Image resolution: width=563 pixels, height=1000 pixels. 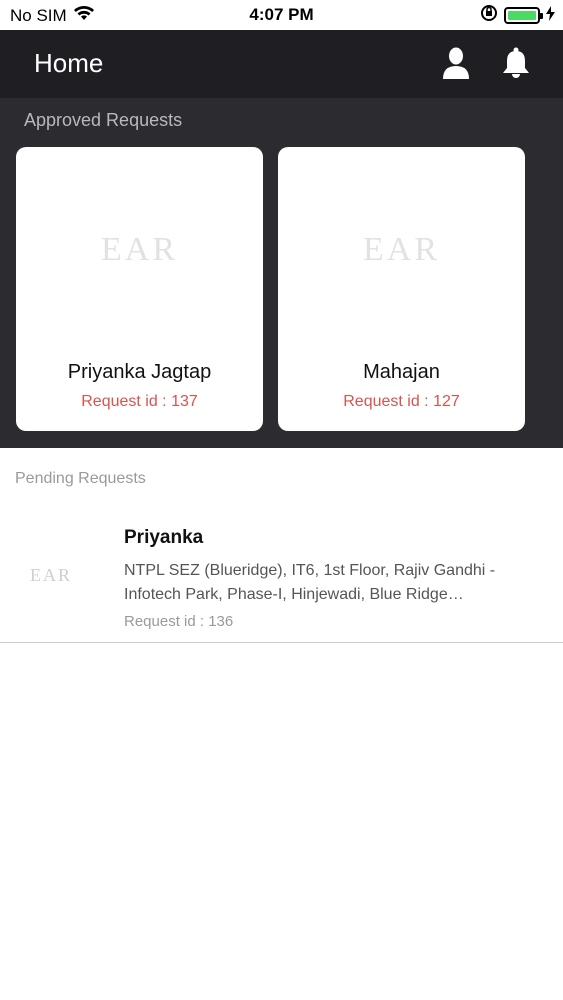 What do you see at coordinates (164, 537) in the screenshot?
I see `pending-name: Priyanka` at bounding box center [164, 537].